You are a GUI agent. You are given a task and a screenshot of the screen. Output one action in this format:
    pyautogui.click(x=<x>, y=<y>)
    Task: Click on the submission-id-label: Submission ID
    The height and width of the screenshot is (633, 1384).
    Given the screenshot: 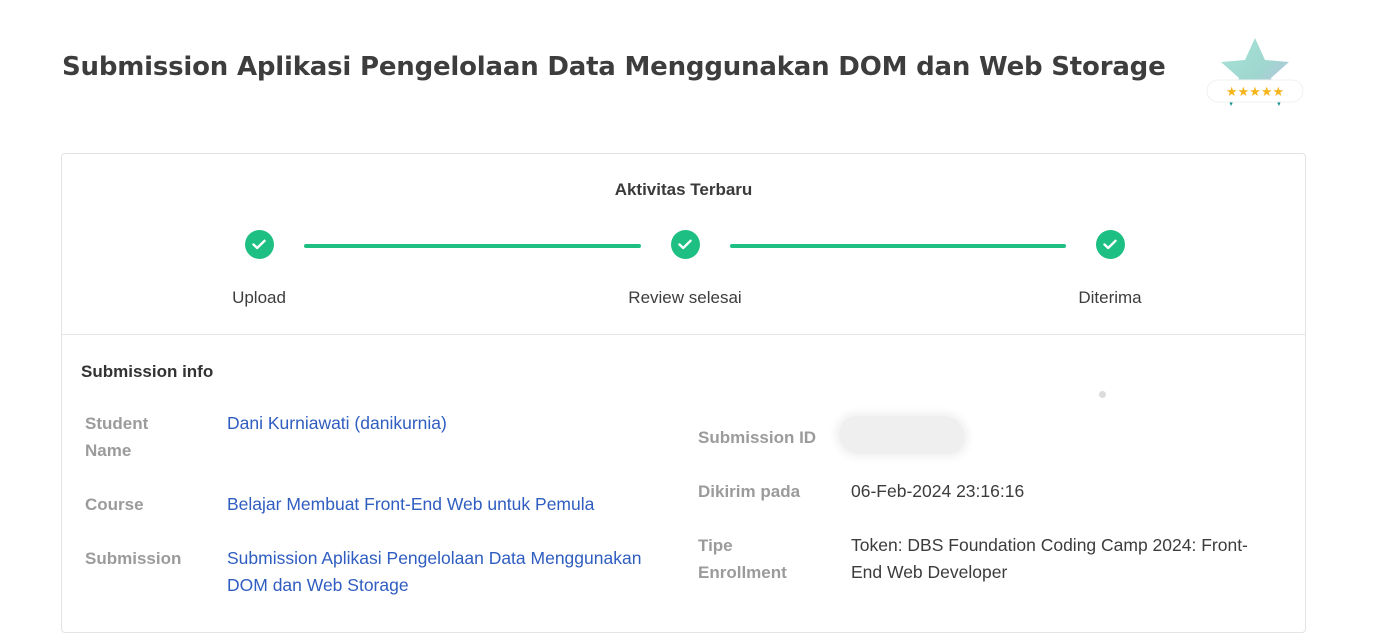 What is the action you would take?
    pyautogui.click(x=757, y=437)
    